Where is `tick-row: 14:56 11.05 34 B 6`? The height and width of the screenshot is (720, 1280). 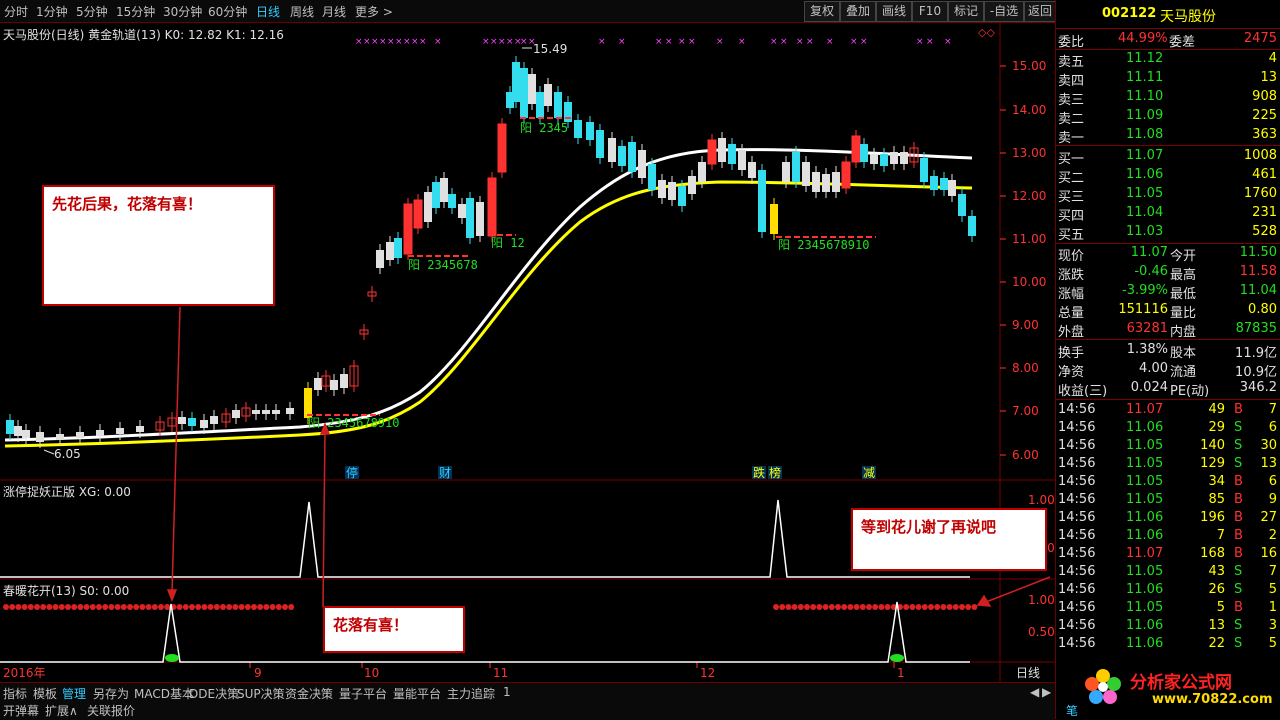 tick-row: 14:56 11.05 34 B 6 is located at coordinates (1168, 483).